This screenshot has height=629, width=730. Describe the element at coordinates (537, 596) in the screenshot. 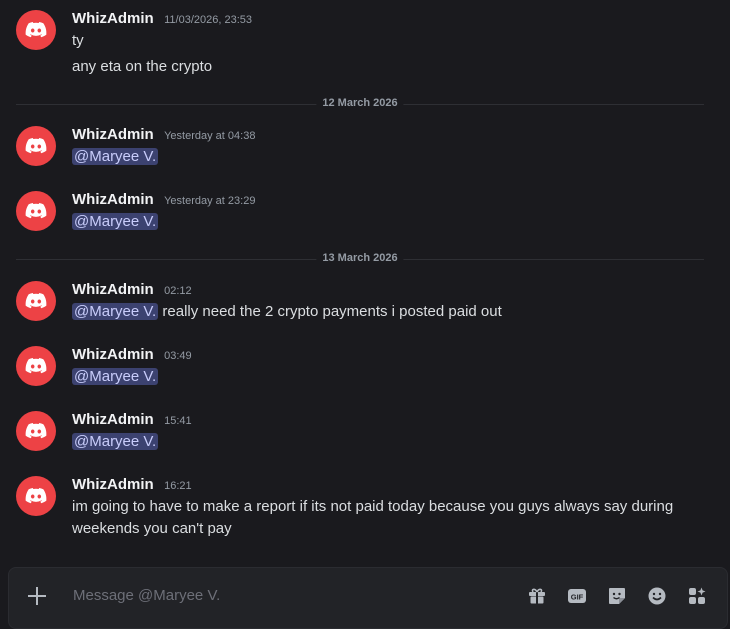

I see `gift-icon` at that location.